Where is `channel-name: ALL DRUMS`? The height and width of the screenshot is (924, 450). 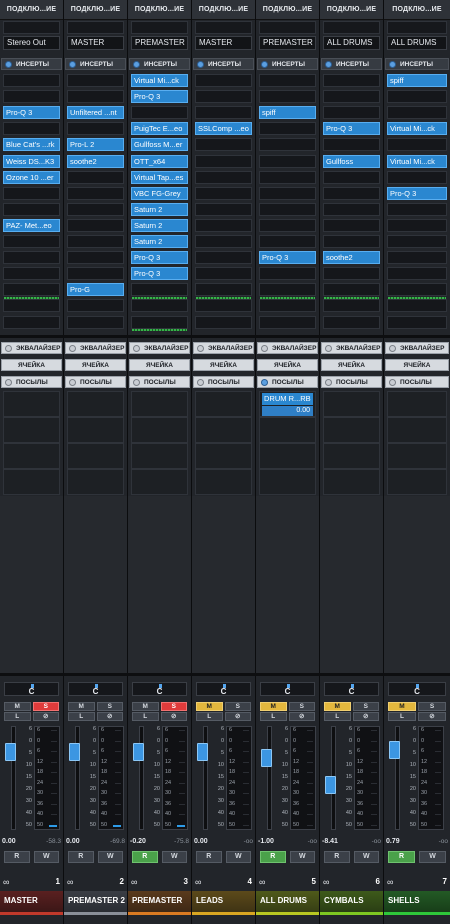 channel-name: ALL DRUMS is located at coordinates (287, 903).